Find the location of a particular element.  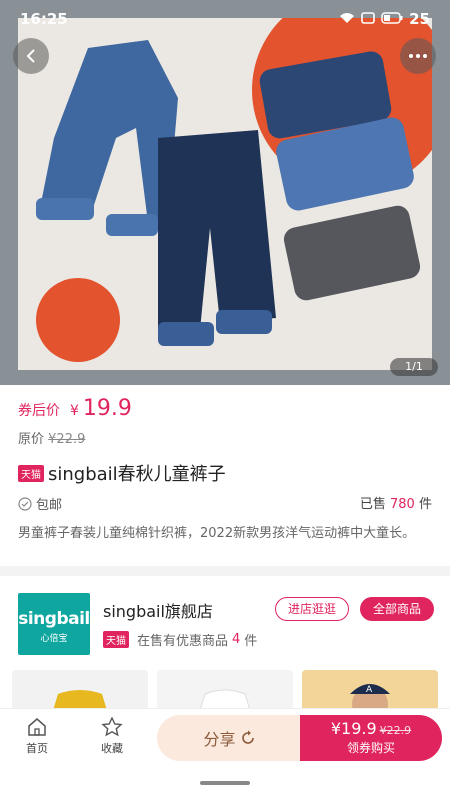

nav-home: 首页 is located at coordinates (37, 736).